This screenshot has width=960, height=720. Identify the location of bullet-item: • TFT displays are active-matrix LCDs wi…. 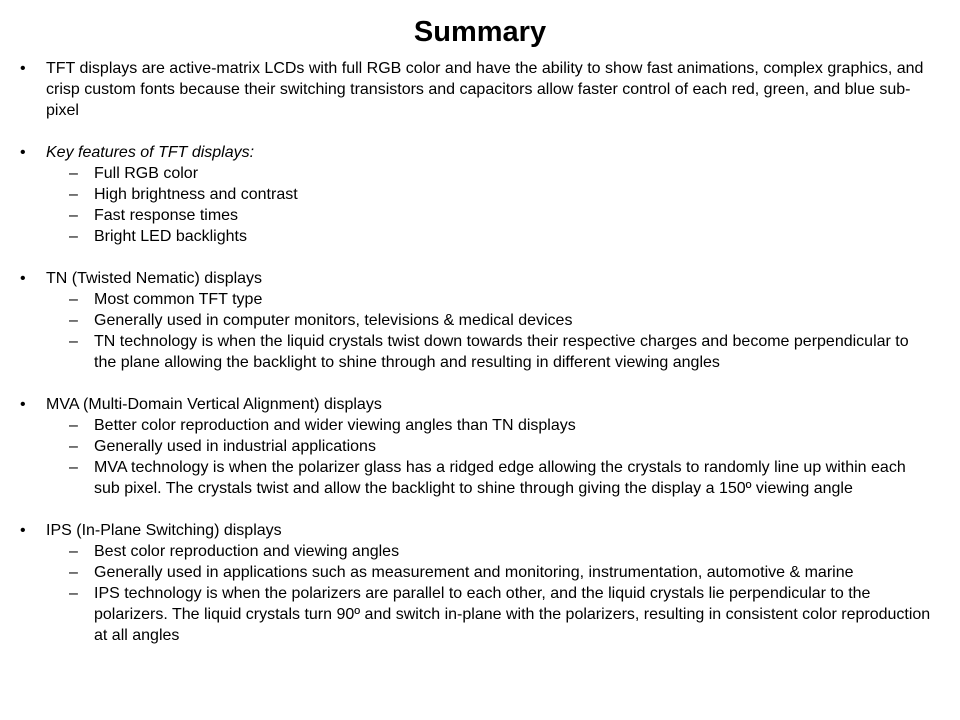
(480, 89).